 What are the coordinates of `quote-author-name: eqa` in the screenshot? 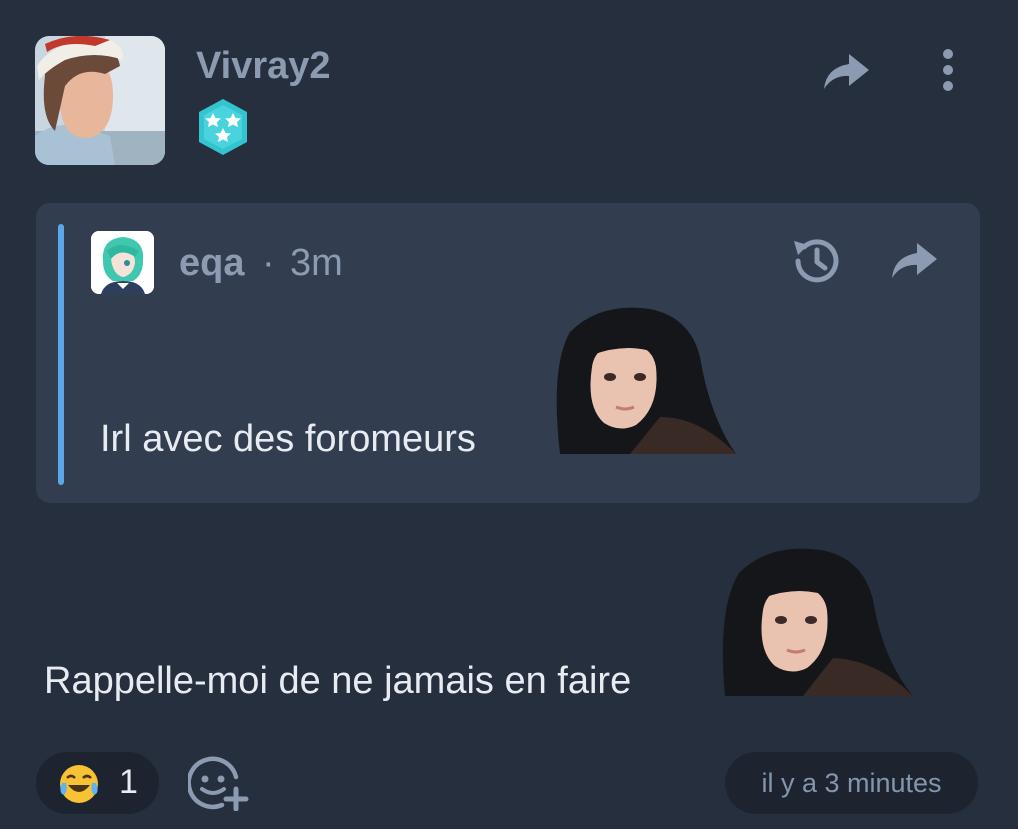 It's located at (211, 263).